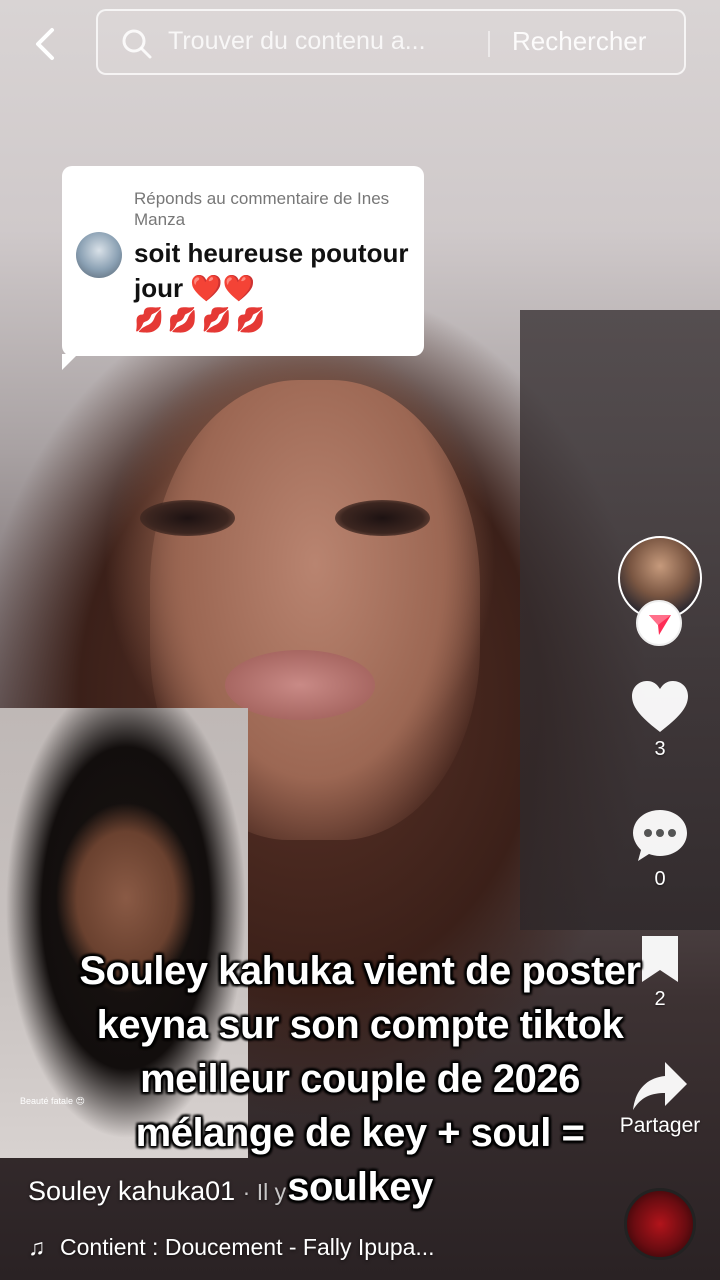 This screenshot has height=1280, width=720. What do you see at coordinates (660, 835) in the screenshot?
I see `comment-icon` at bounding box center [660, 835].